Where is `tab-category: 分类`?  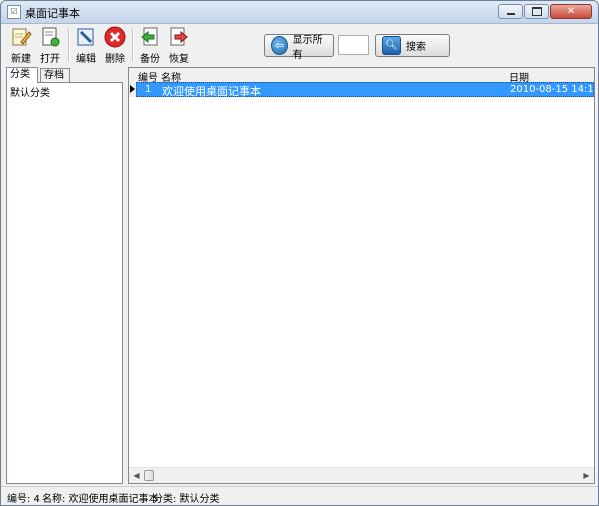
tab-category: 分类 is located at coordinates (22, 75).